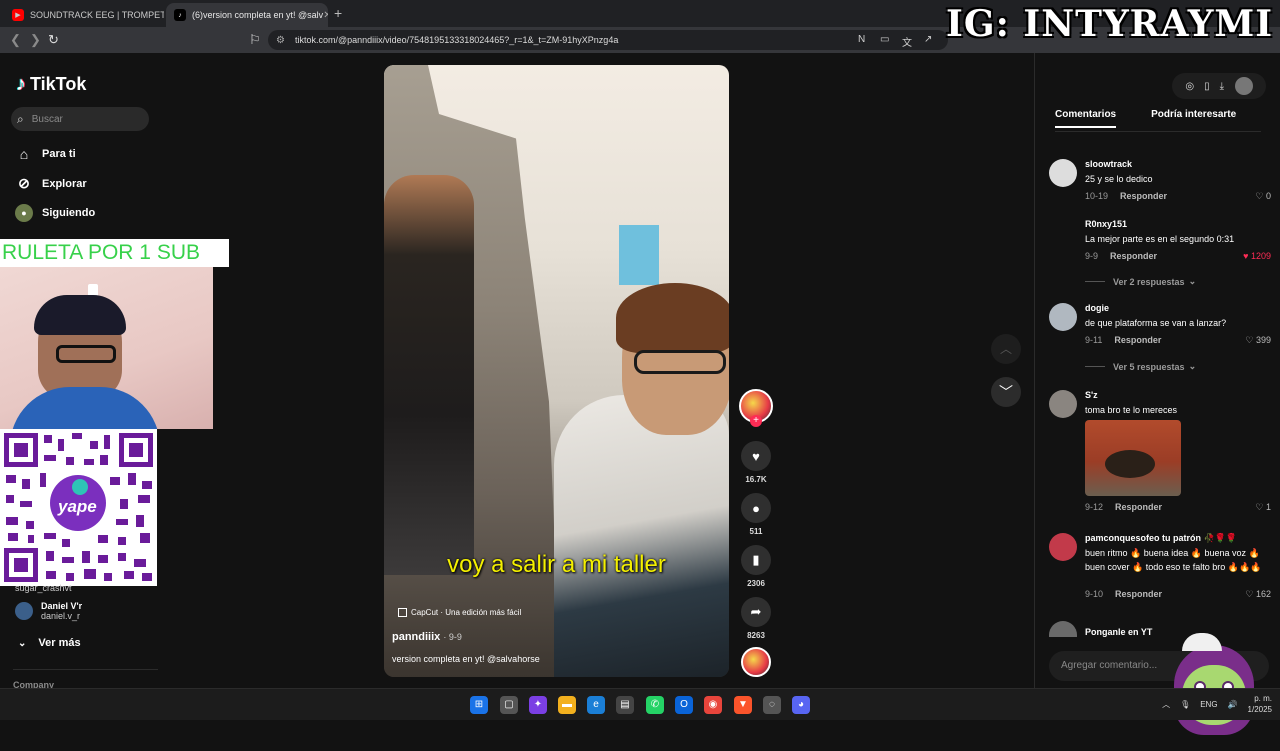 This screenshot has height=751, width=1280. I want to click on comment-button: ● 511, so click(756, 514).